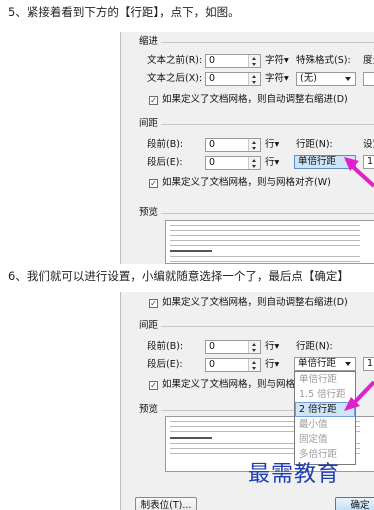 The width and height of the screenshot is (374, 510). I want to click on special-format-select: (无), so click(326, 79).